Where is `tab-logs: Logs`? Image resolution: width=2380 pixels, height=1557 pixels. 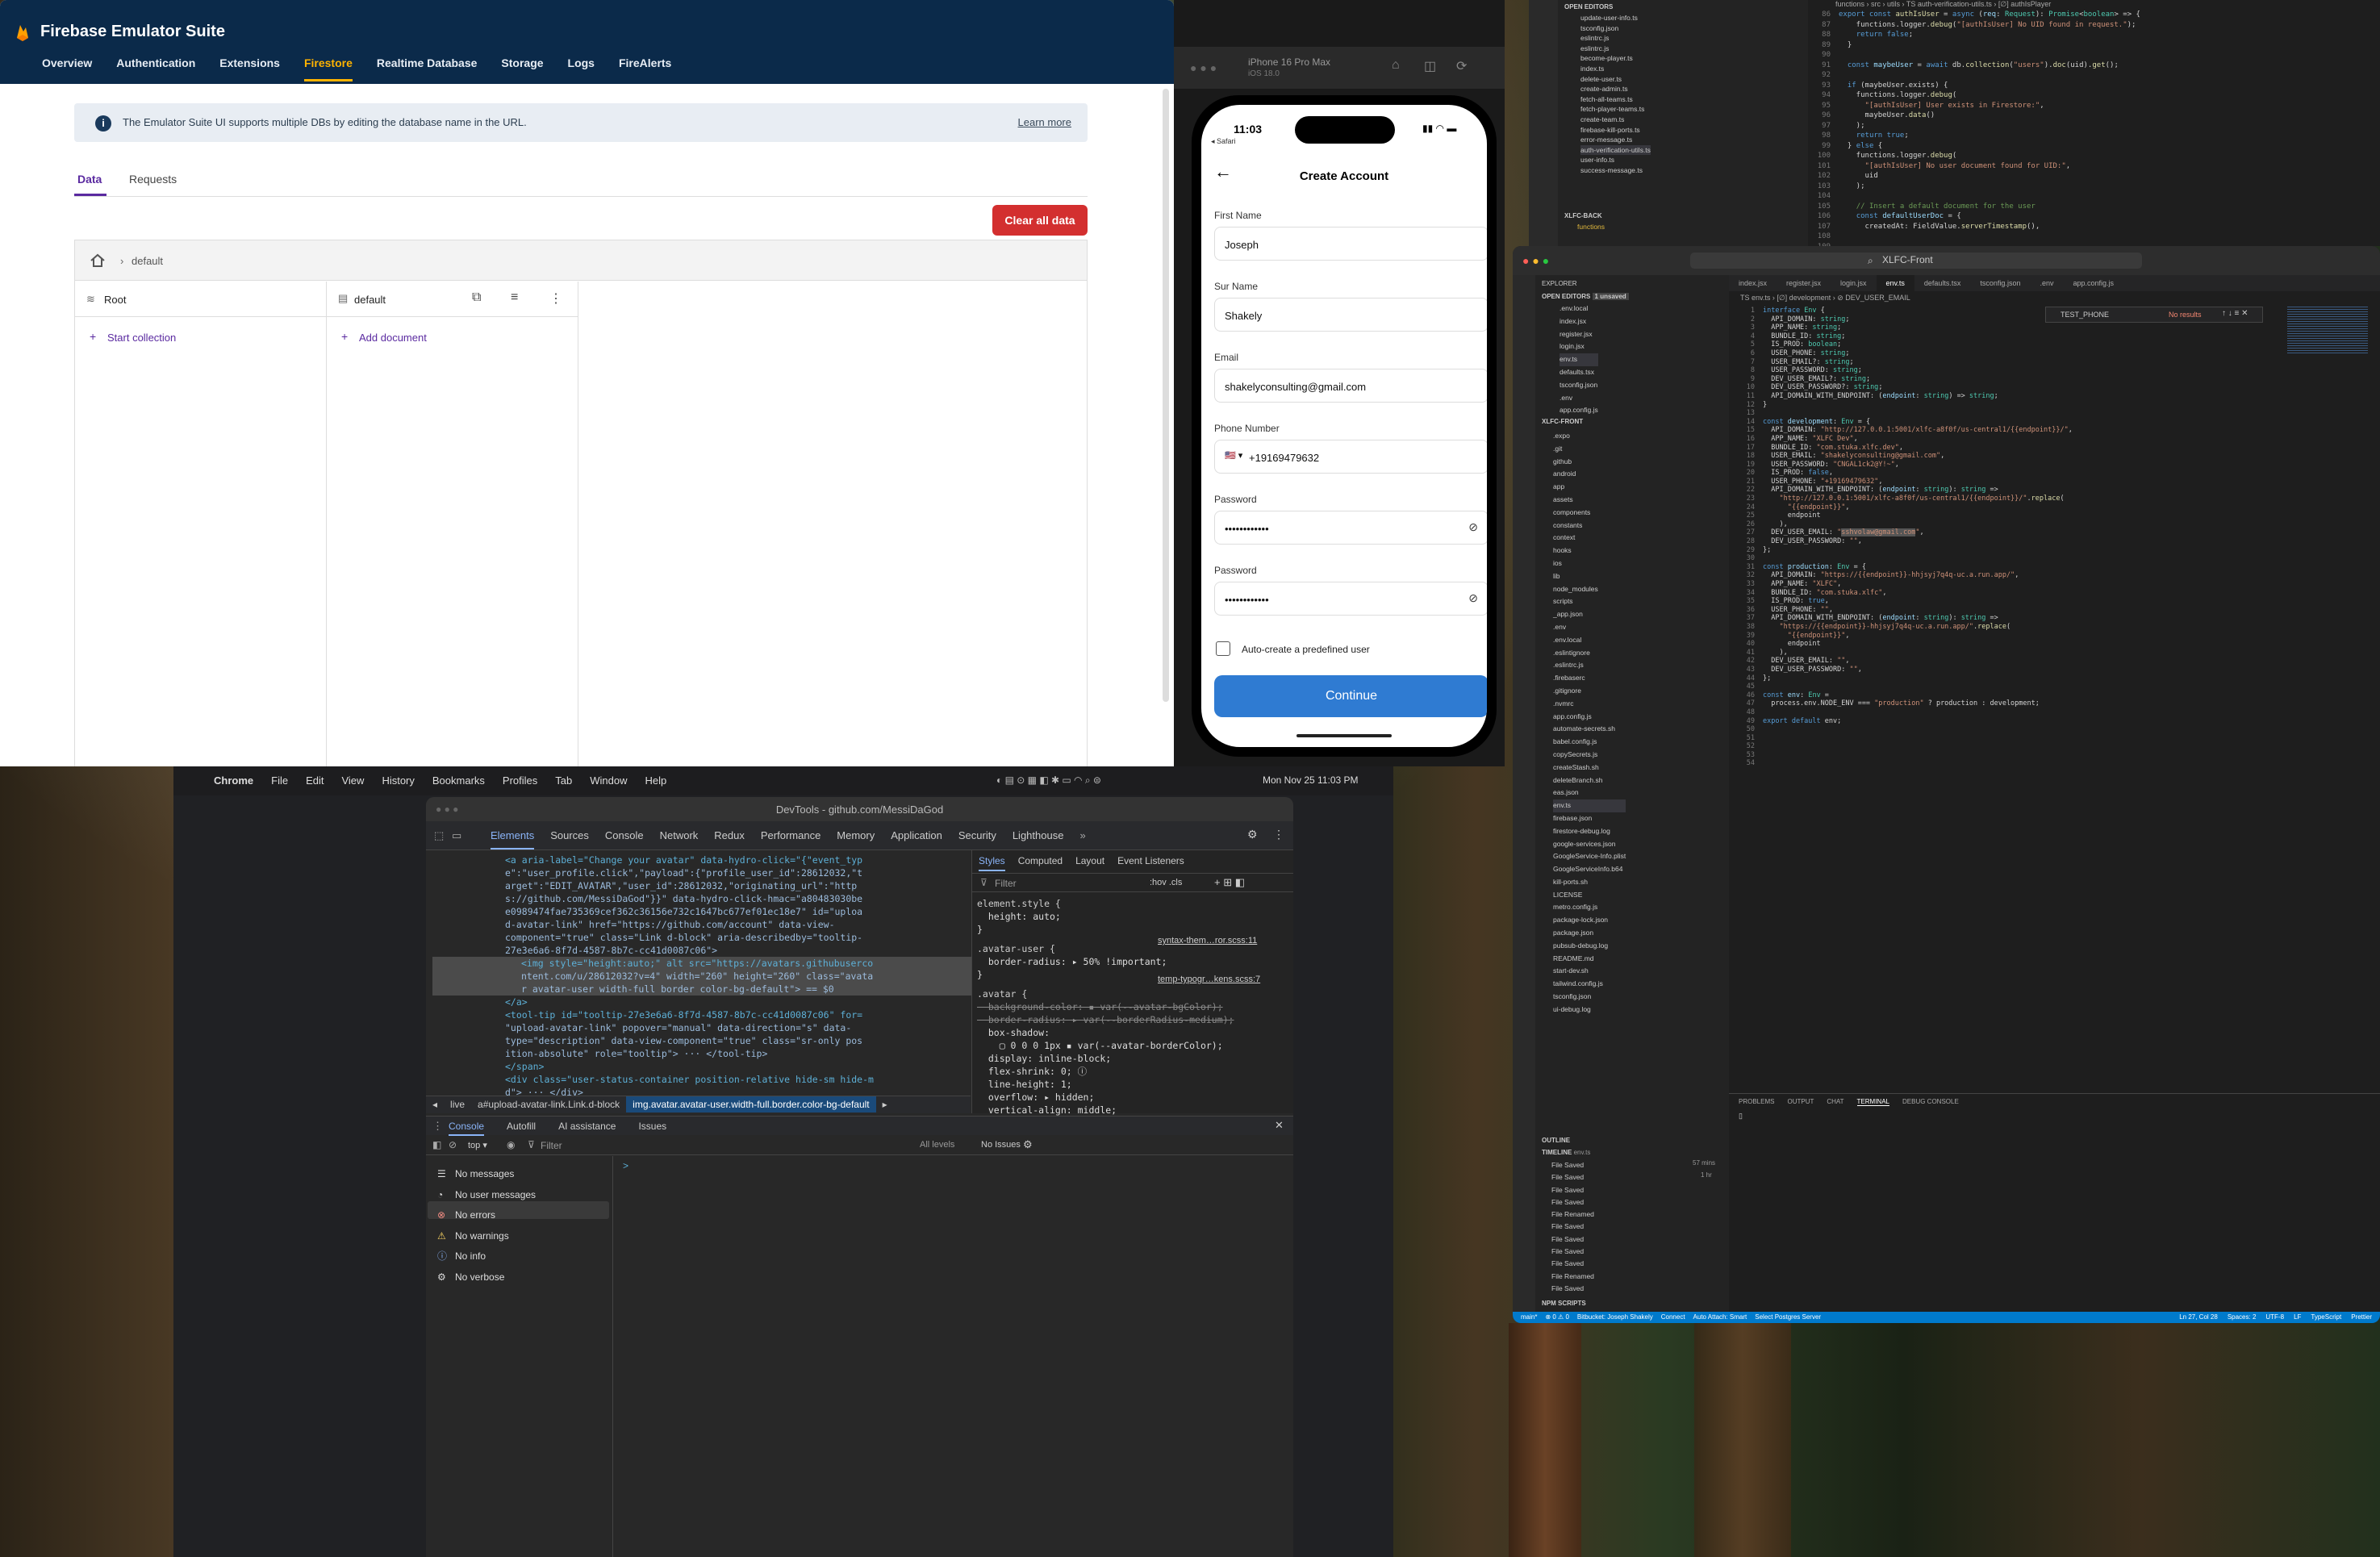 tab-logs: Logs is located at coordinates (582, 68).